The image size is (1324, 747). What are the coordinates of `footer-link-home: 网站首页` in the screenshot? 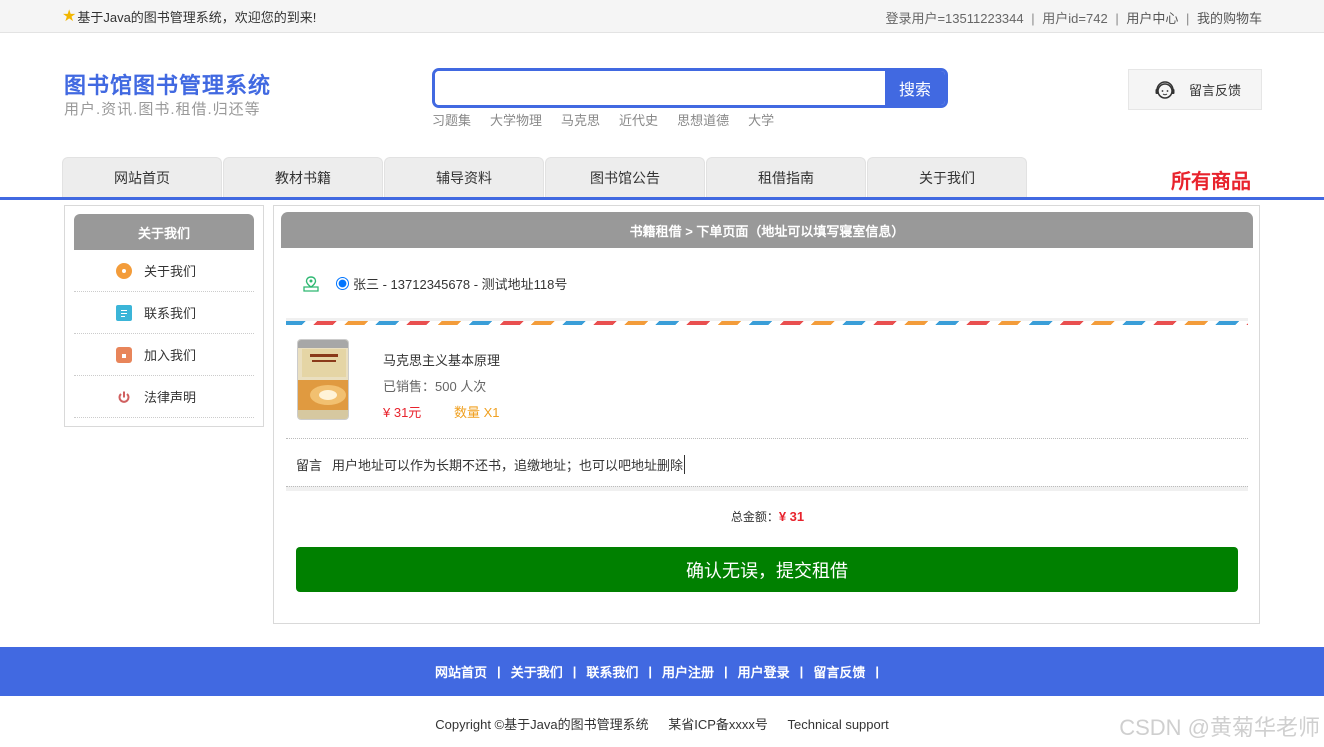 It's located at (461, 671).